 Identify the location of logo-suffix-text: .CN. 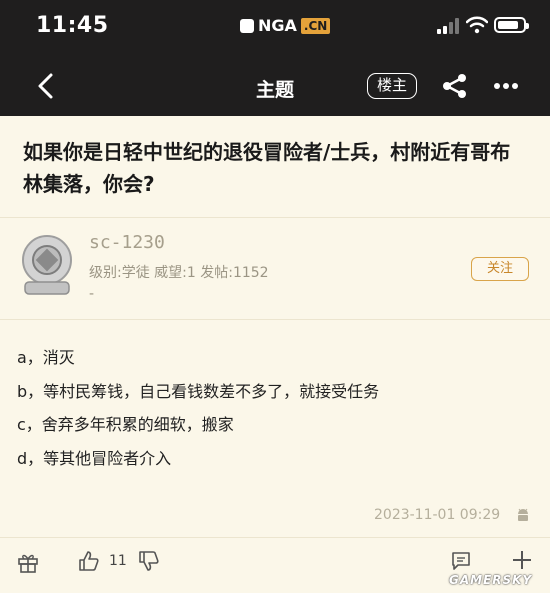
(315, 25).